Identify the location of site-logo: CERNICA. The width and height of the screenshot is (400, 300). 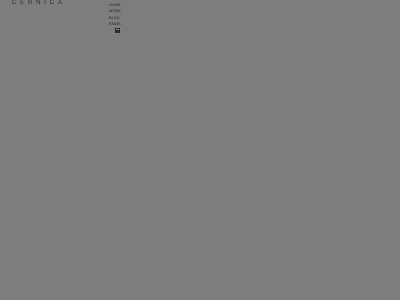
(39, 3).